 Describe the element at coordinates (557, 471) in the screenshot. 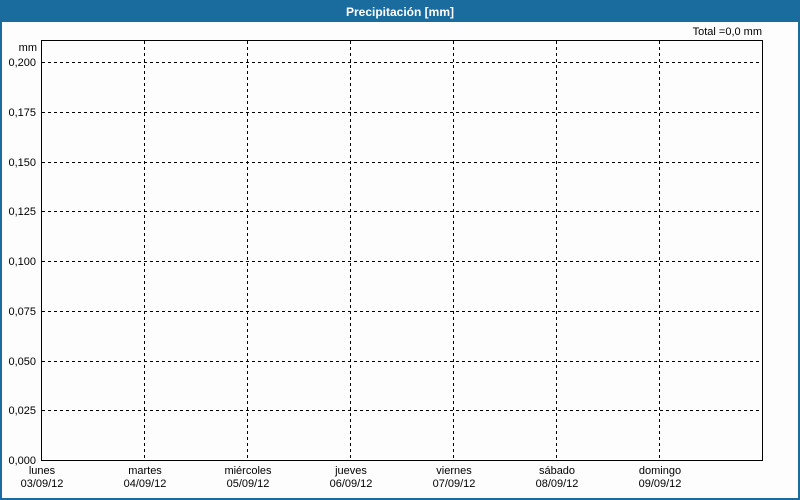

I see `day-name: sábado` at that location.